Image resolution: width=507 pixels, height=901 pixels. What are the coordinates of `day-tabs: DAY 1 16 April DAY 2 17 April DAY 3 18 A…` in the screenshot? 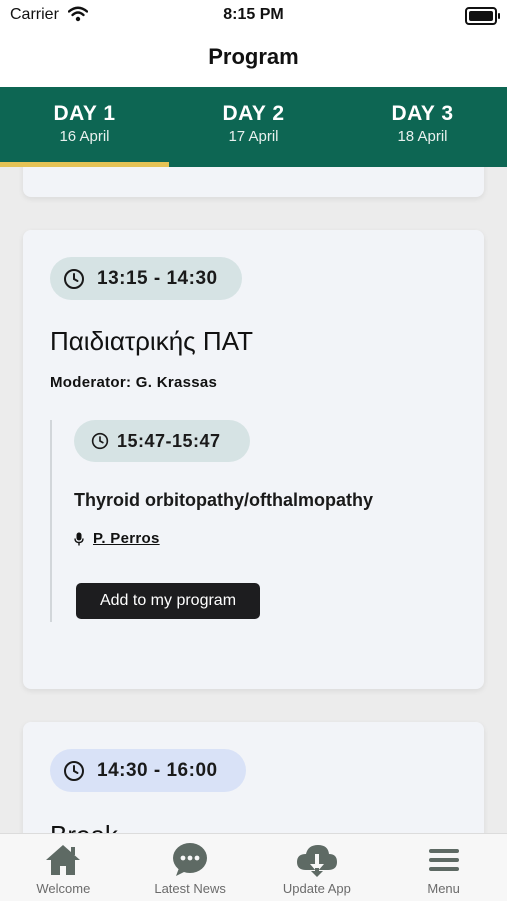 It's located at (253, 127).